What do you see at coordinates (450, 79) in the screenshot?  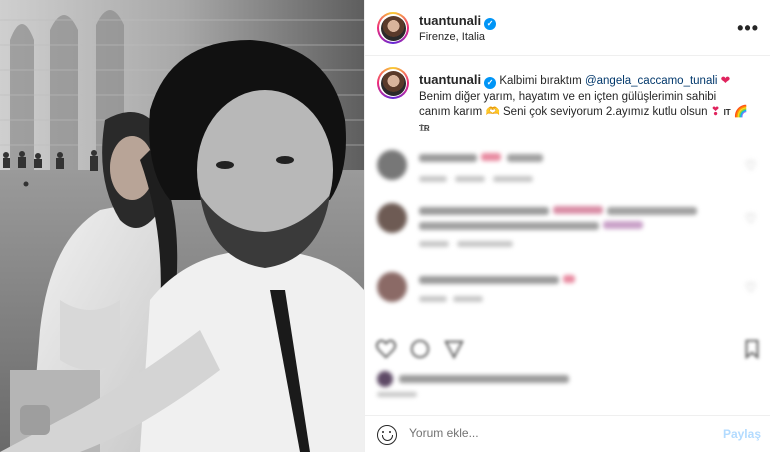 I see `caption-username: tuantunali` at bounding box center [450, 79].